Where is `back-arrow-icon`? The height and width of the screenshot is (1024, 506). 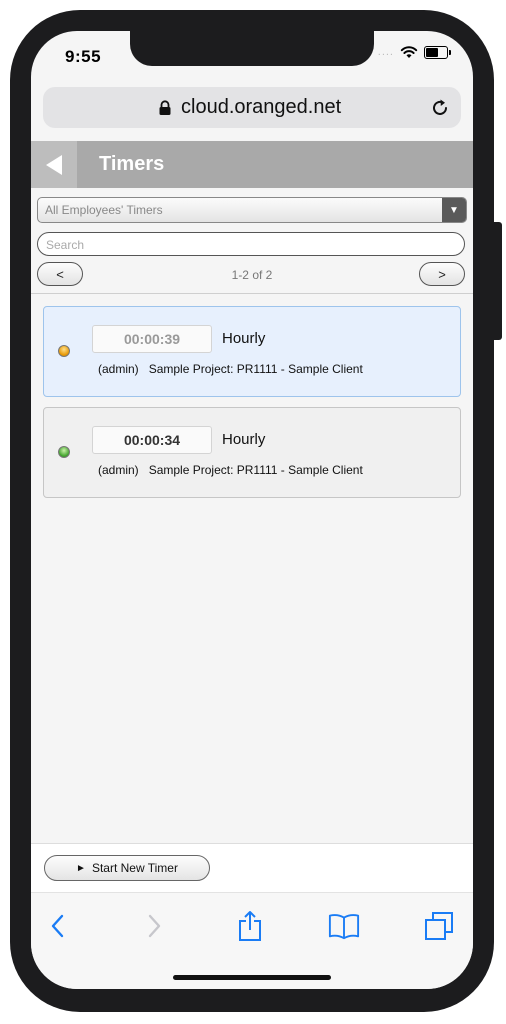 back-arrow-icon is located at coordinates (54, 164).